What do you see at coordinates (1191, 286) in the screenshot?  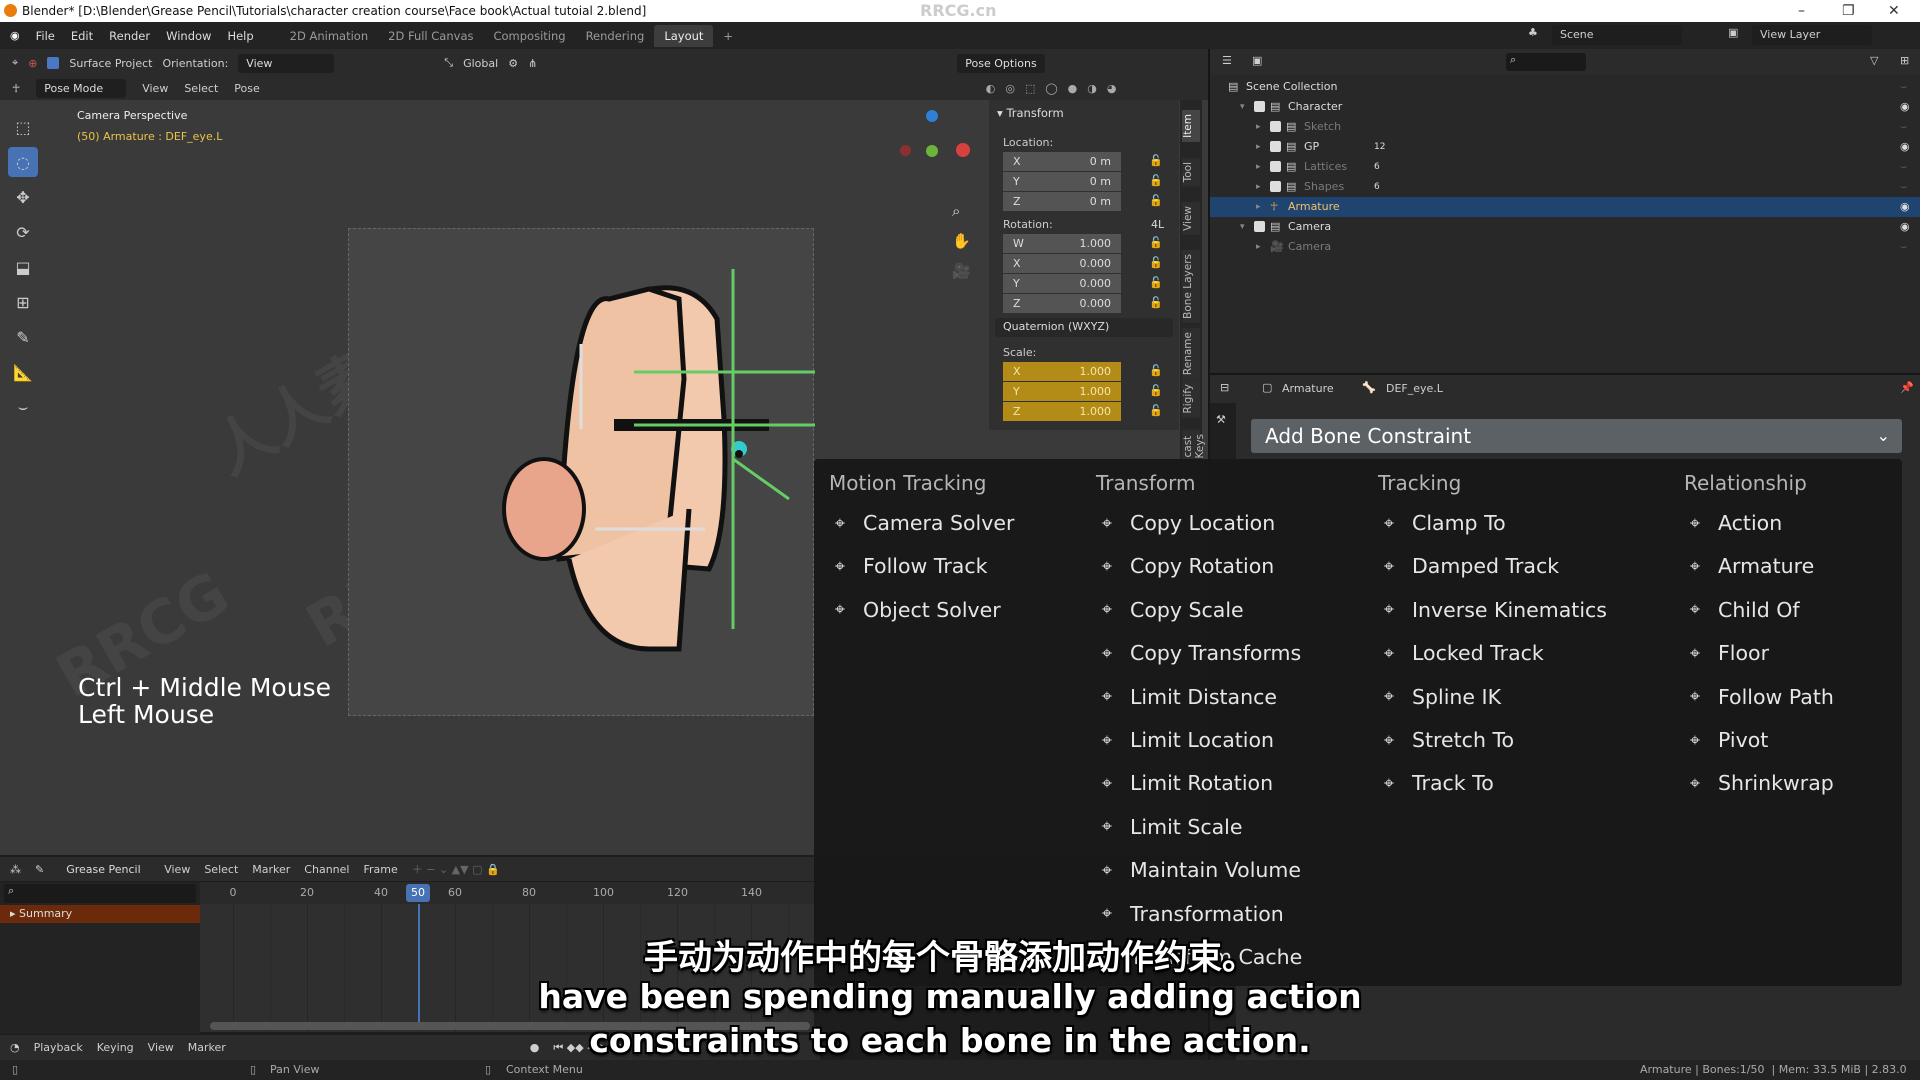 I see `sidebar-tab-bone-layers: Bone Layers` at bounding box center [1191, 286].